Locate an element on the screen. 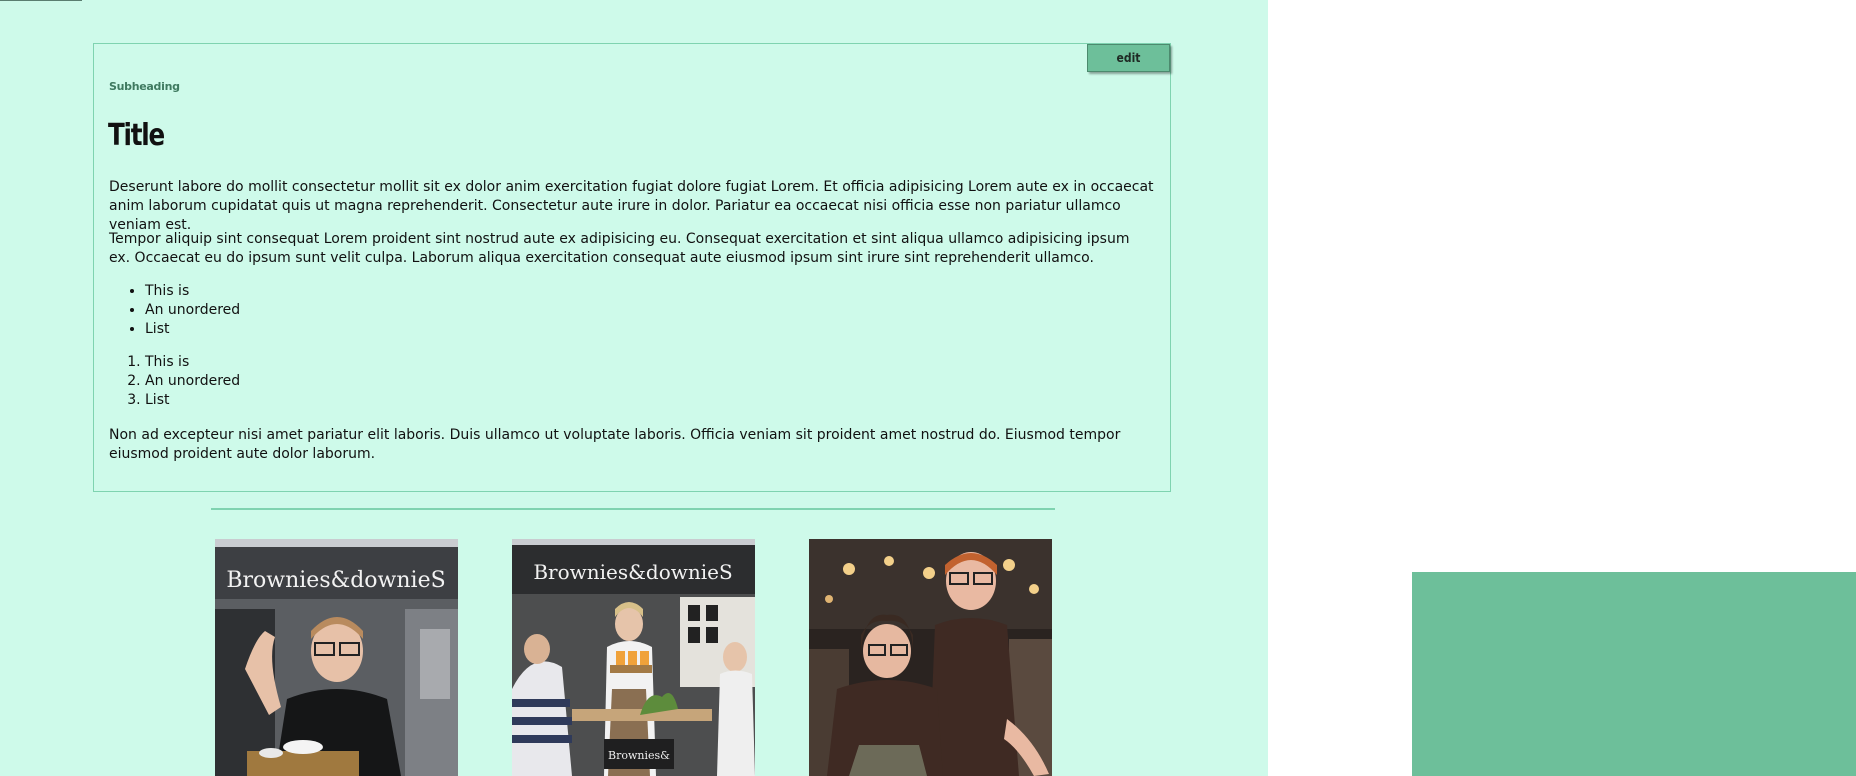  ordered-list: This is An unordered List is located at coordinates (174, 381).